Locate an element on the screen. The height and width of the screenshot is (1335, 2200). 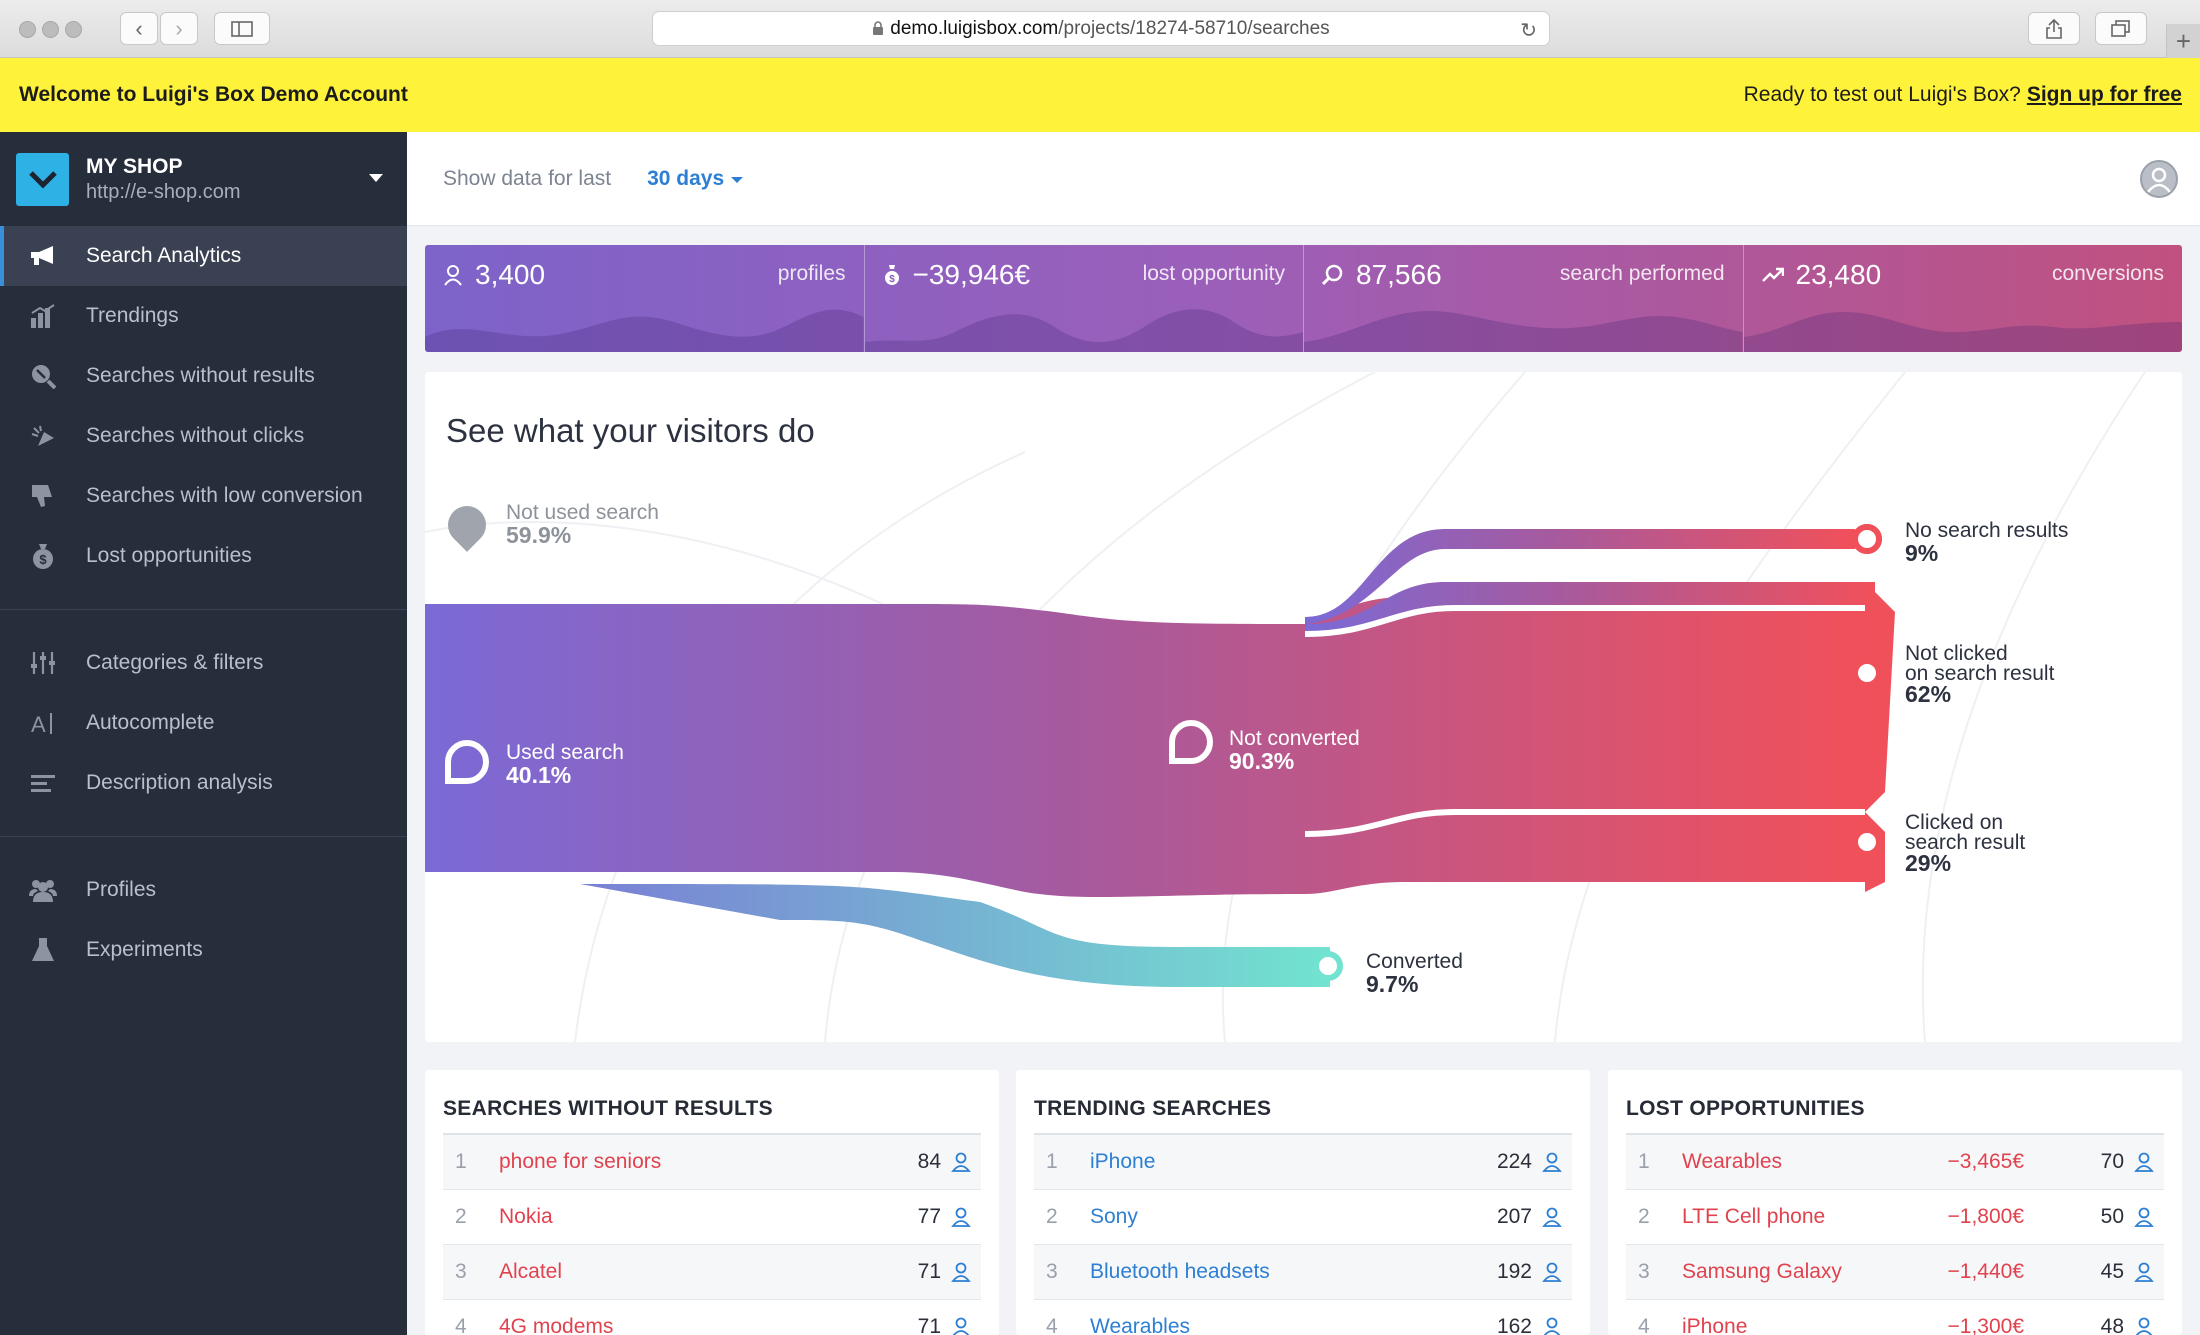
bar-chart-icon is located at coordinates (43, 316).